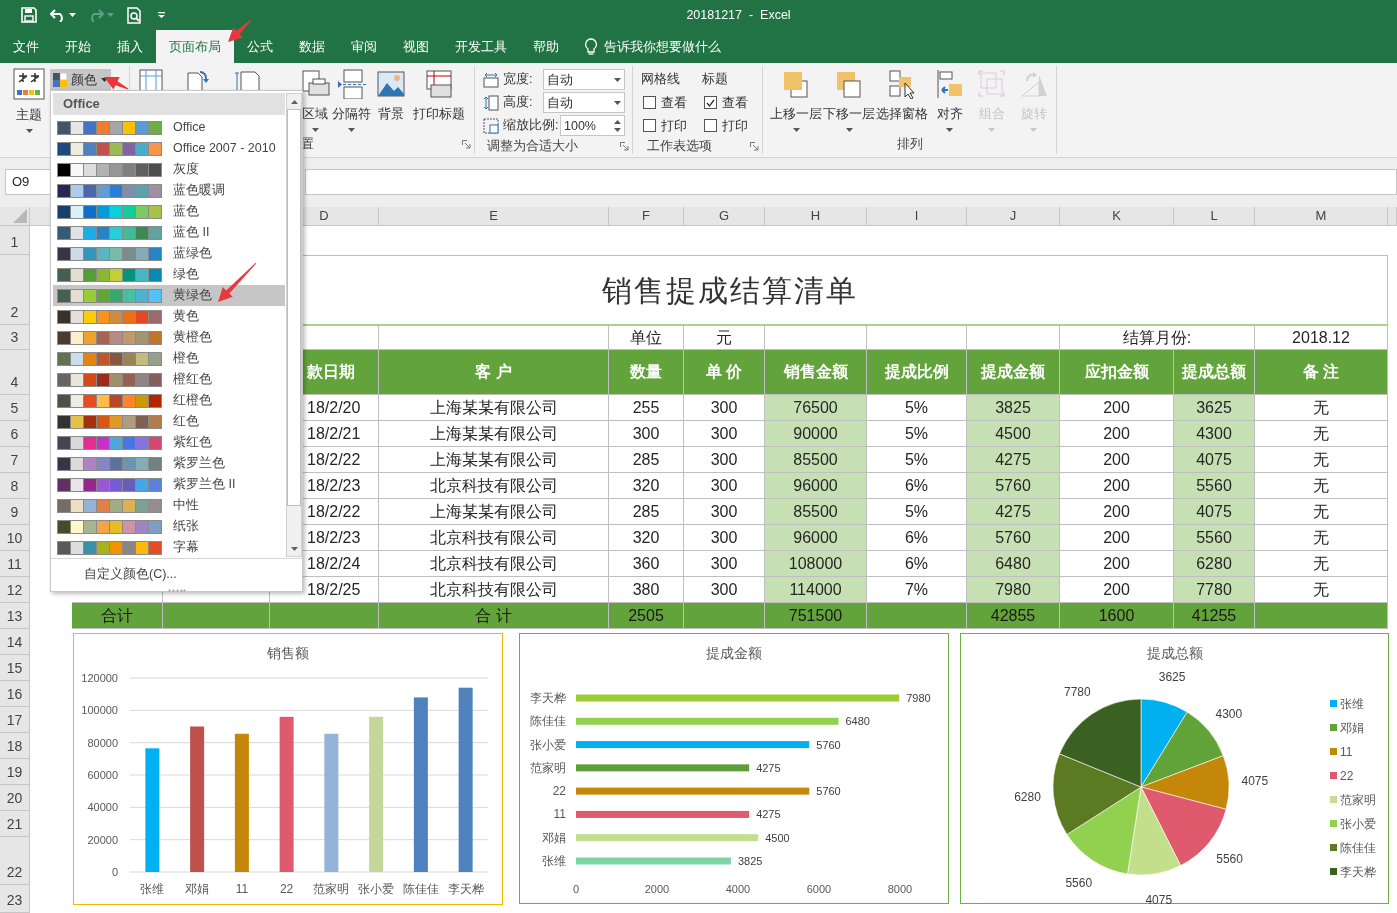 The width and height of the screenshot is (1397, 913). What do you see at coordinates (416, 46) in the screenshot?
I see `ribbon-tab: 视图` at bounding box center [416, 46].